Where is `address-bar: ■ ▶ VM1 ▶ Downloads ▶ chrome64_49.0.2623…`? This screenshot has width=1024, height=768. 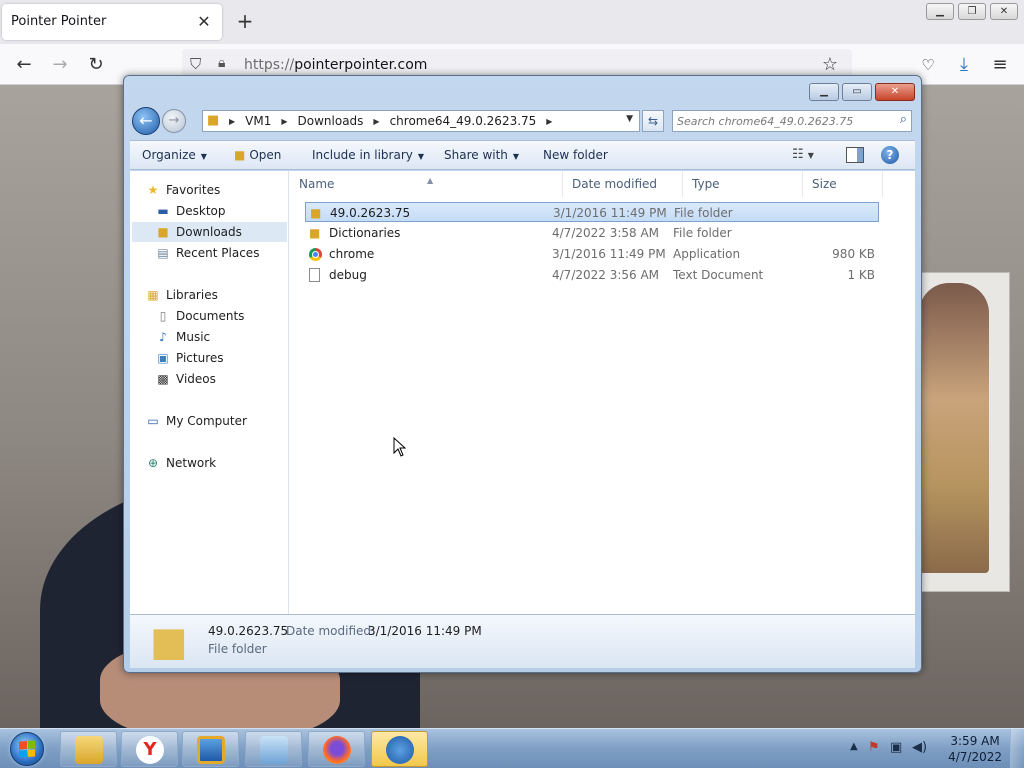 address-bar: ■ ▶ VM1 ▶ Downloads ▶ chrome64_49.0.2623… is located at coordinates (421, 121).